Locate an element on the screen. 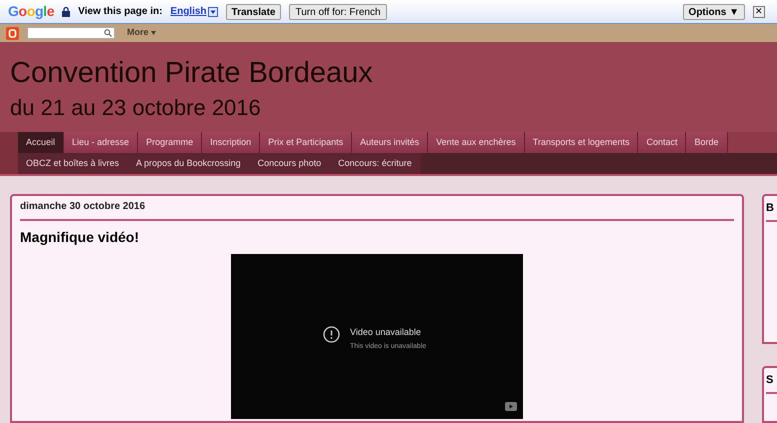 This screenshot has width=777, height=423. nav-tab: Programme is located at coordinates (170, 142).